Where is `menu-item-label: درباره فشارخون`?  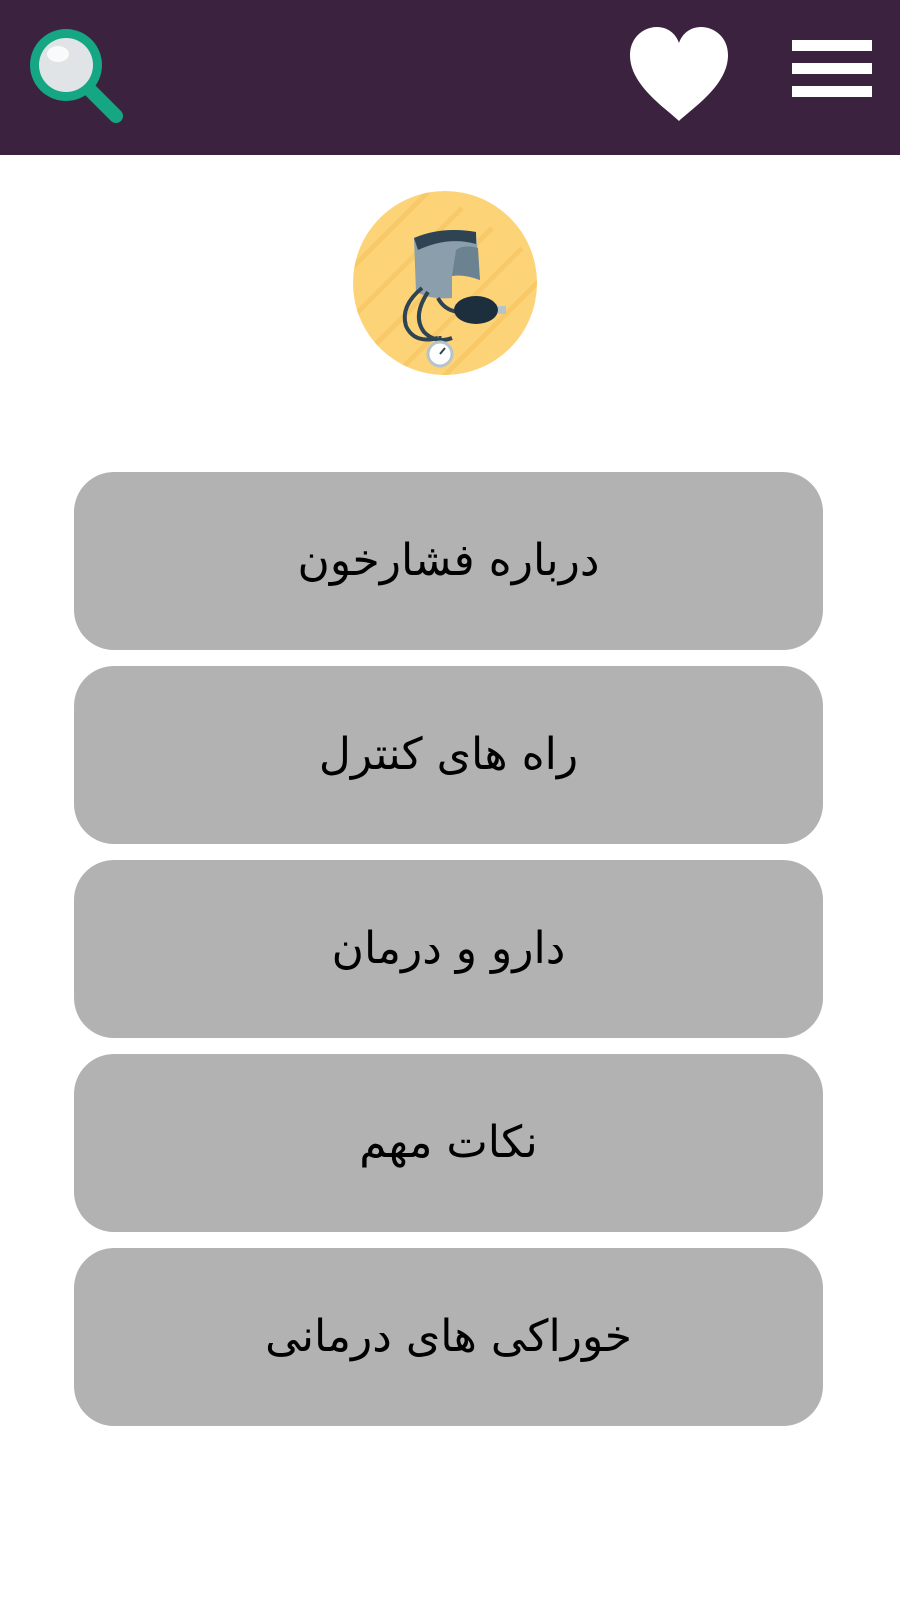 menu-item-label: درباره فشارخون is located at coordinates (448, 560).